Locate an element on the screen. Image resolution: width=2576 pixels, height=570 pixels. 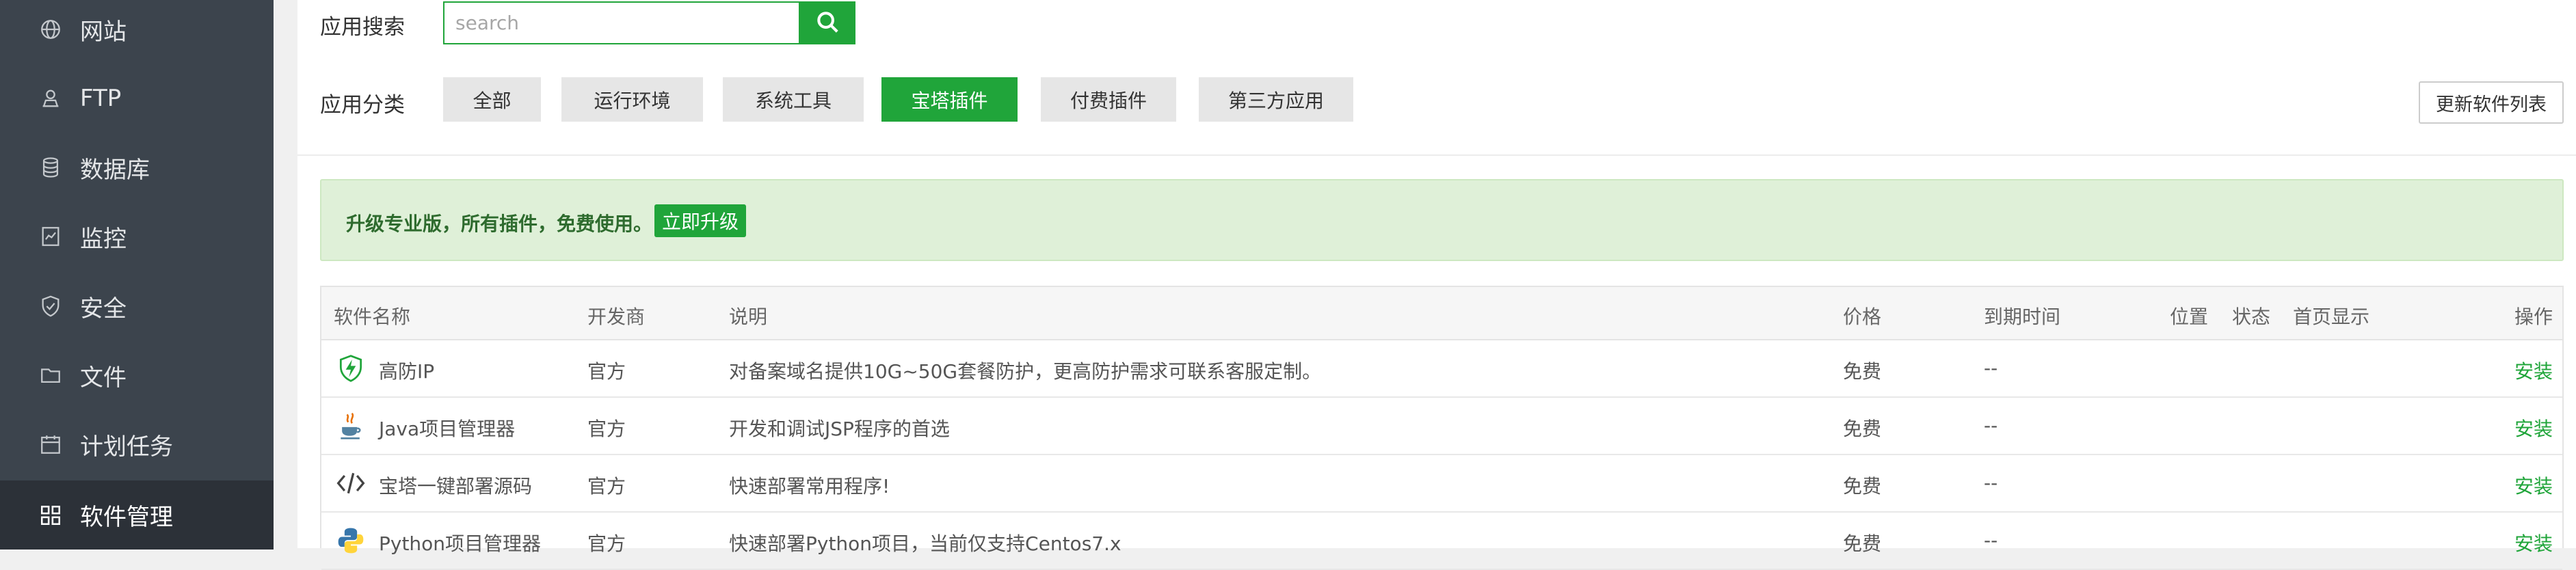
table-header: 软件名称 开发商 说明 价格 到期时间 位置 状态 首页显示 操作 is located at coordinates (1441, 313).